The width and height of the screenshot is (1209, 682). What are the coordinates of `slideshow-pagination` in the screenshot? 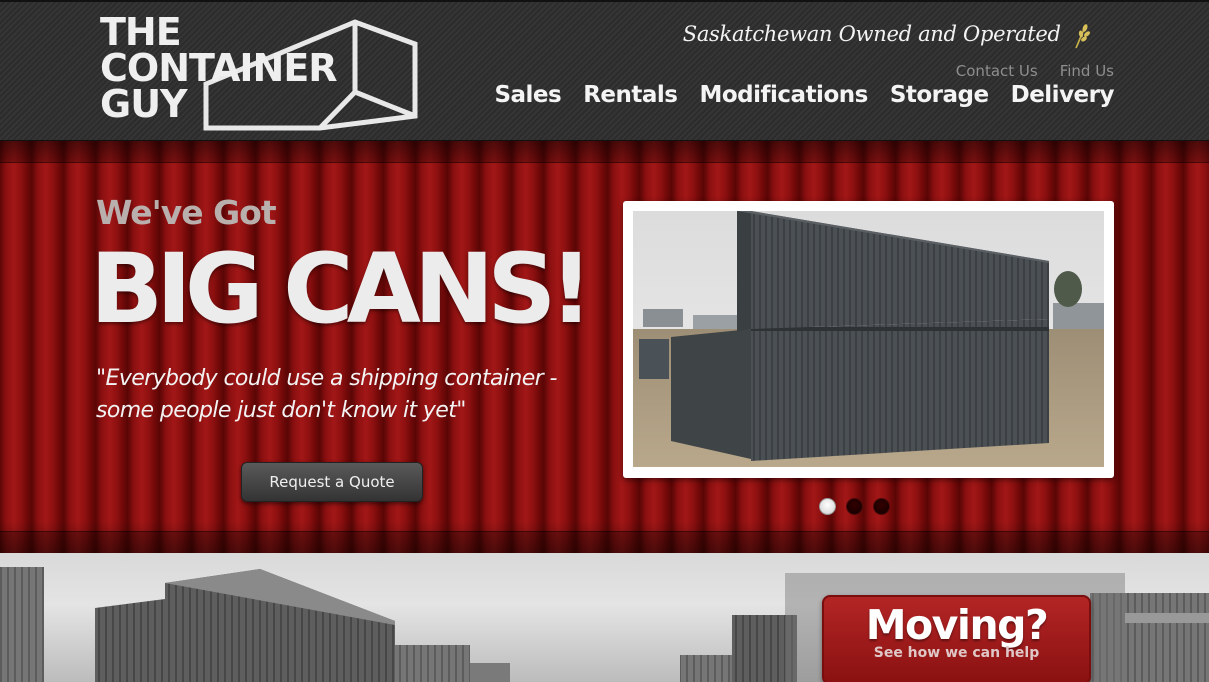 It's located at (854, 506).